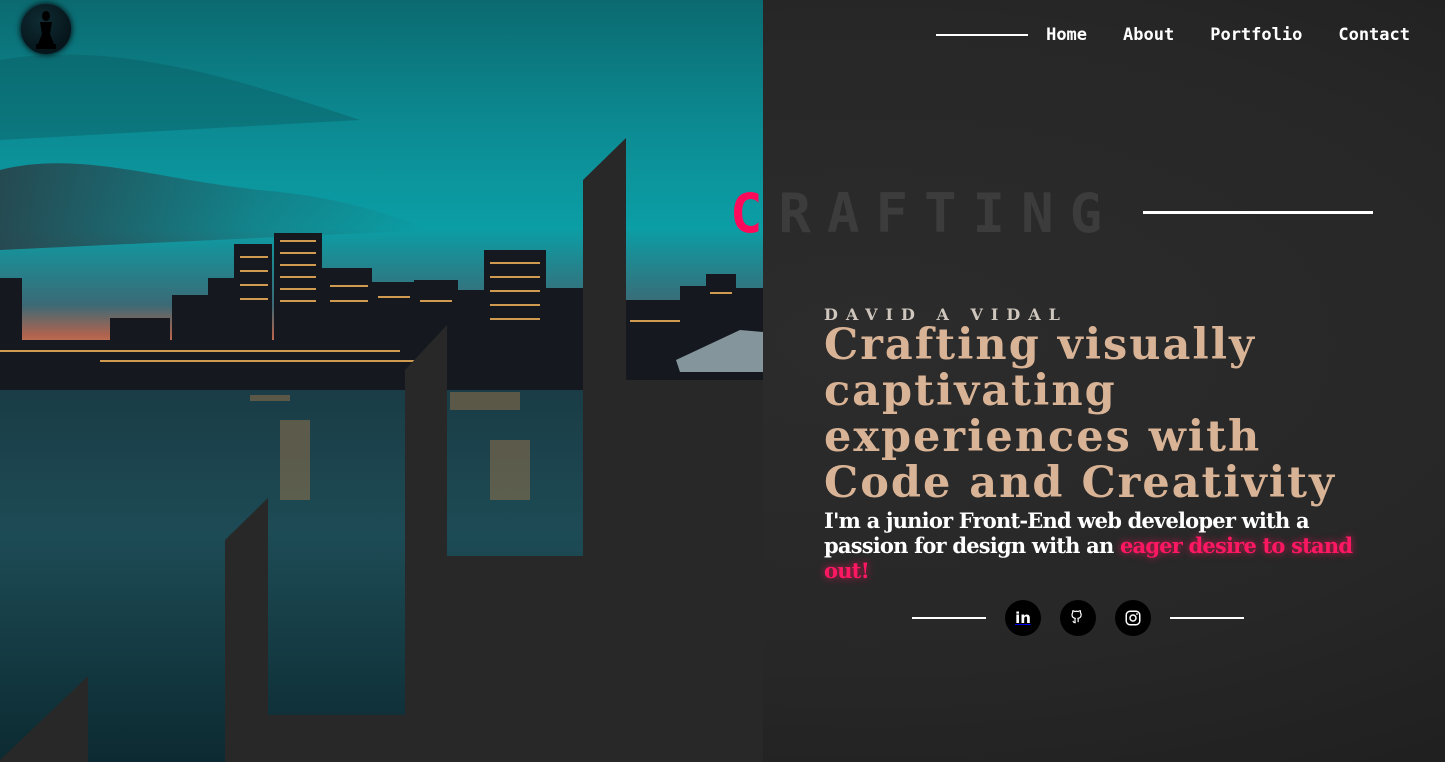 The image size is (1445, 762). I want to click on main-nav: Home About Portfolio Contact, so click(1173, 35).